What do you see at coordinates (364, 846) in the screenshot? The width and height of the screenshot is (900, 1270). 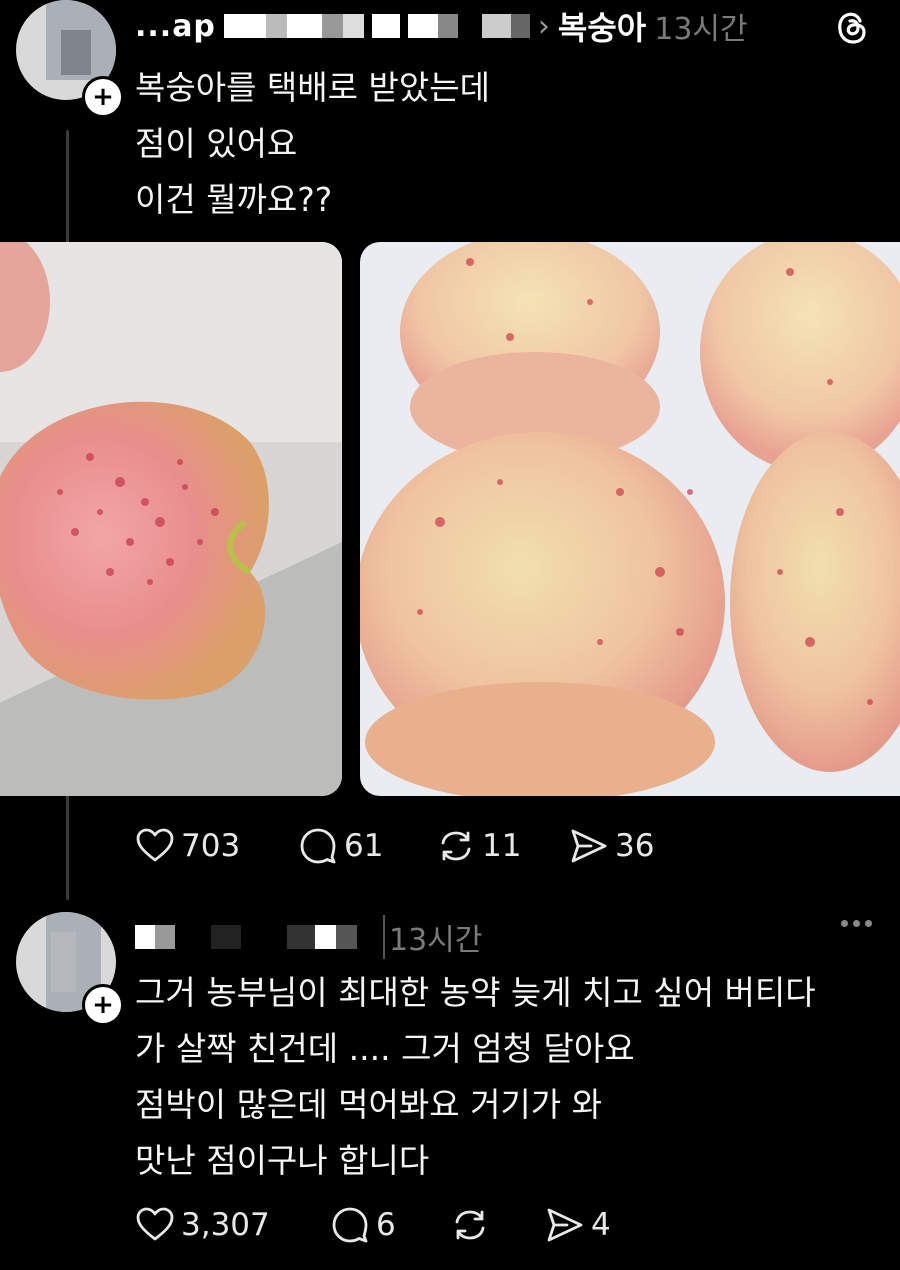 I see `reply-count: 61` at bounding box center [364, 846].